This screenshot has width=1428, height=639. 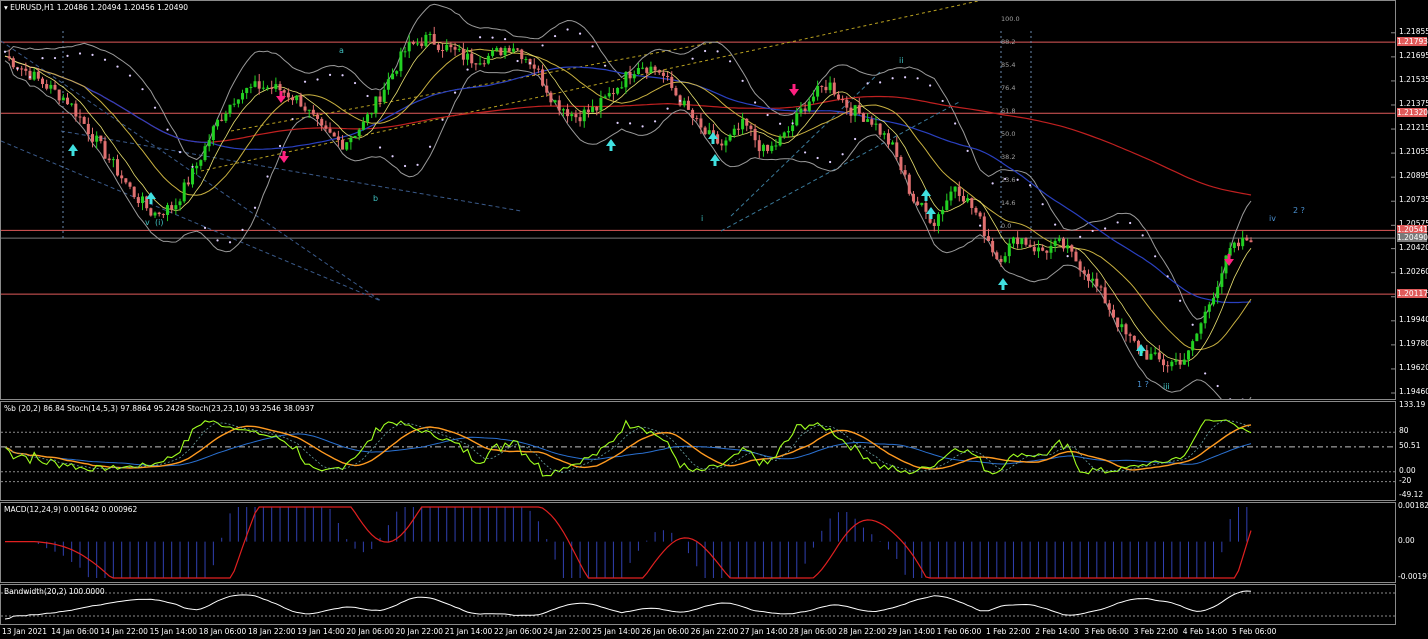 I want to click on wave-label: iii, so click(x=1166, y=386).